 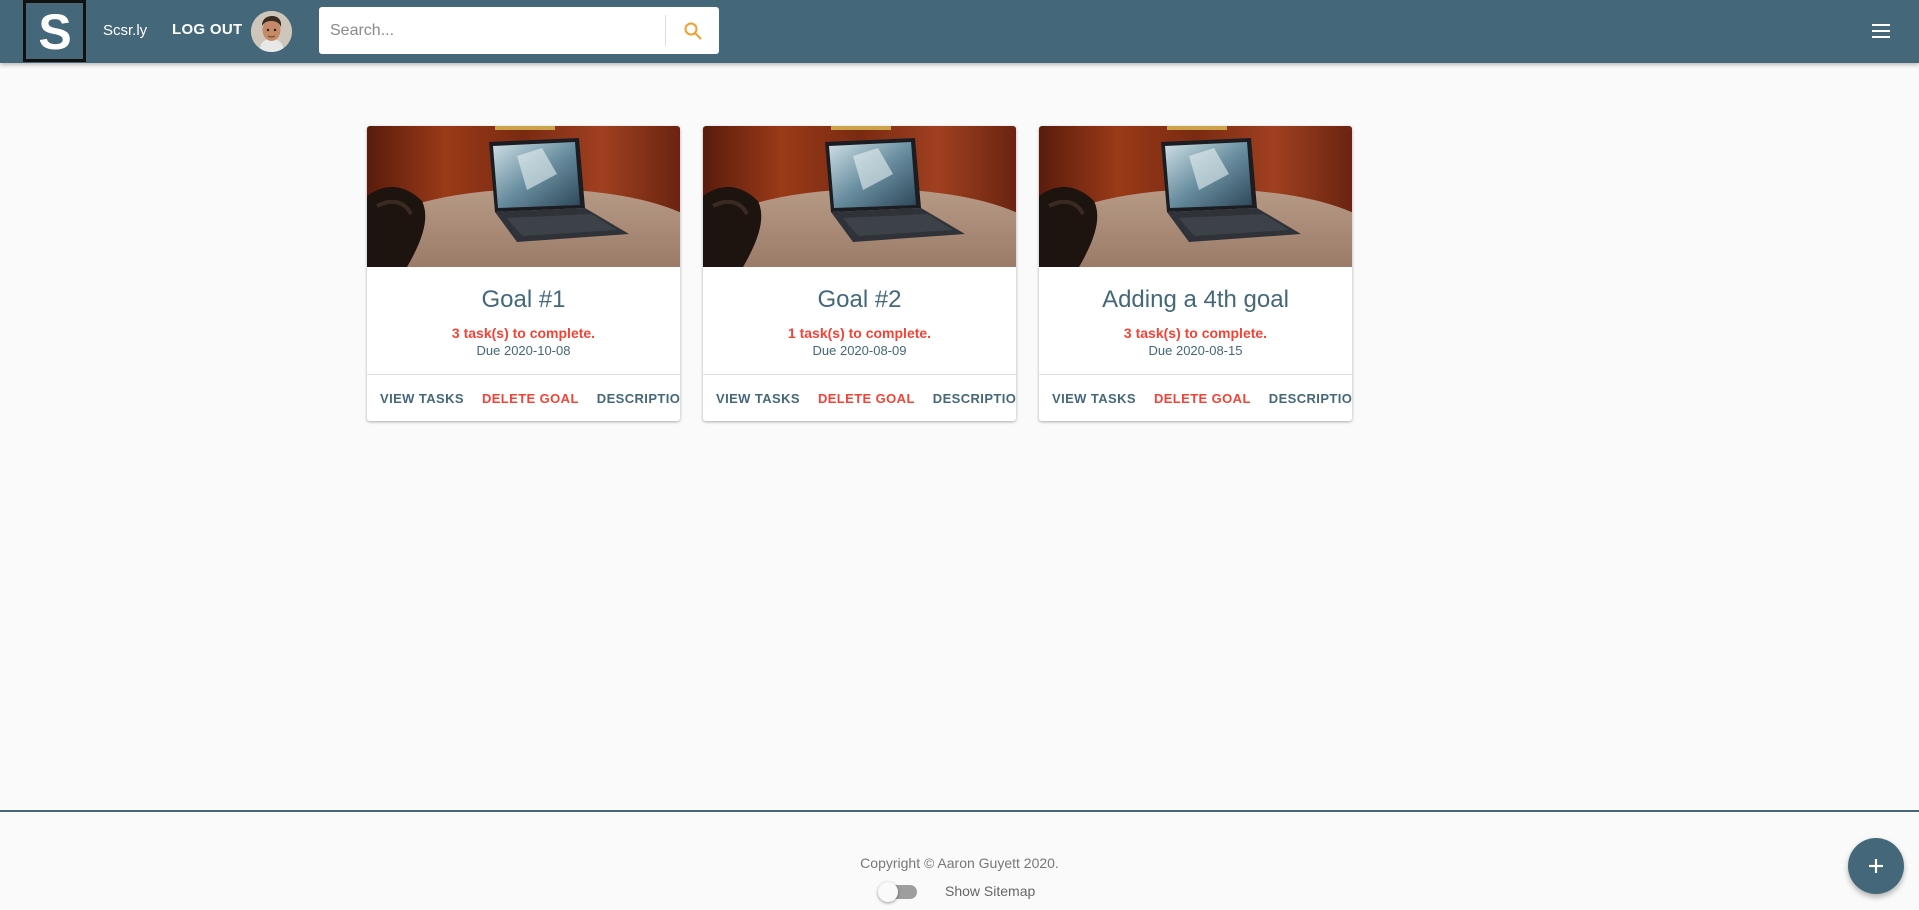 I want to click on sitemap-toggle, so click(x=897, y=892).